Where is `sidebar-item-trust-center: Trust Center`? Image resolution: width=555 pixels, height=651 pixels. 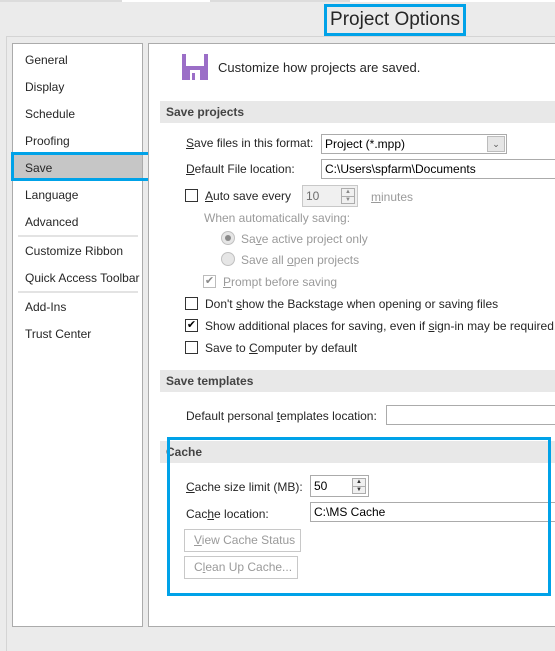
sidebar-item-trust-center: Trust Center is located at coordinates (77, 334).